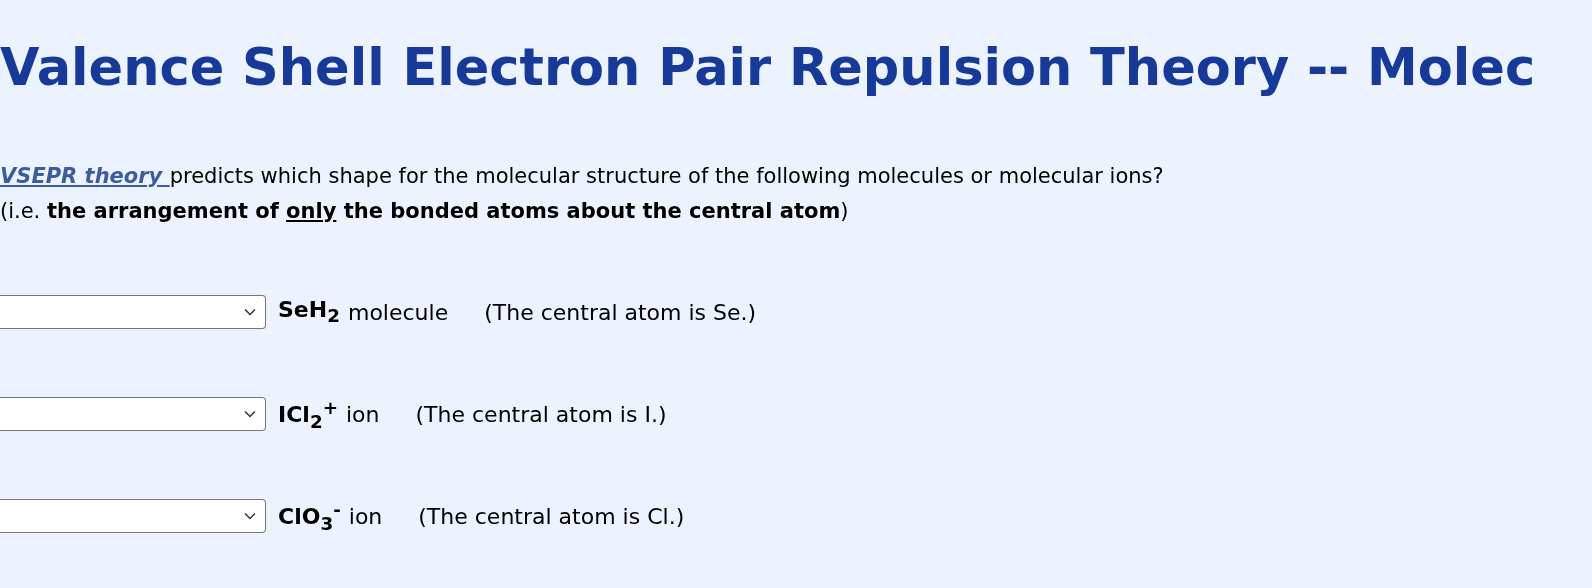 Image resolution: width=1592 pixels, height=588 pixels. What do you see at coordinates (551, 516) in the screenshot?
I see `hint-text: (The central atom is Cl.)` at bounding box center [551, 516].